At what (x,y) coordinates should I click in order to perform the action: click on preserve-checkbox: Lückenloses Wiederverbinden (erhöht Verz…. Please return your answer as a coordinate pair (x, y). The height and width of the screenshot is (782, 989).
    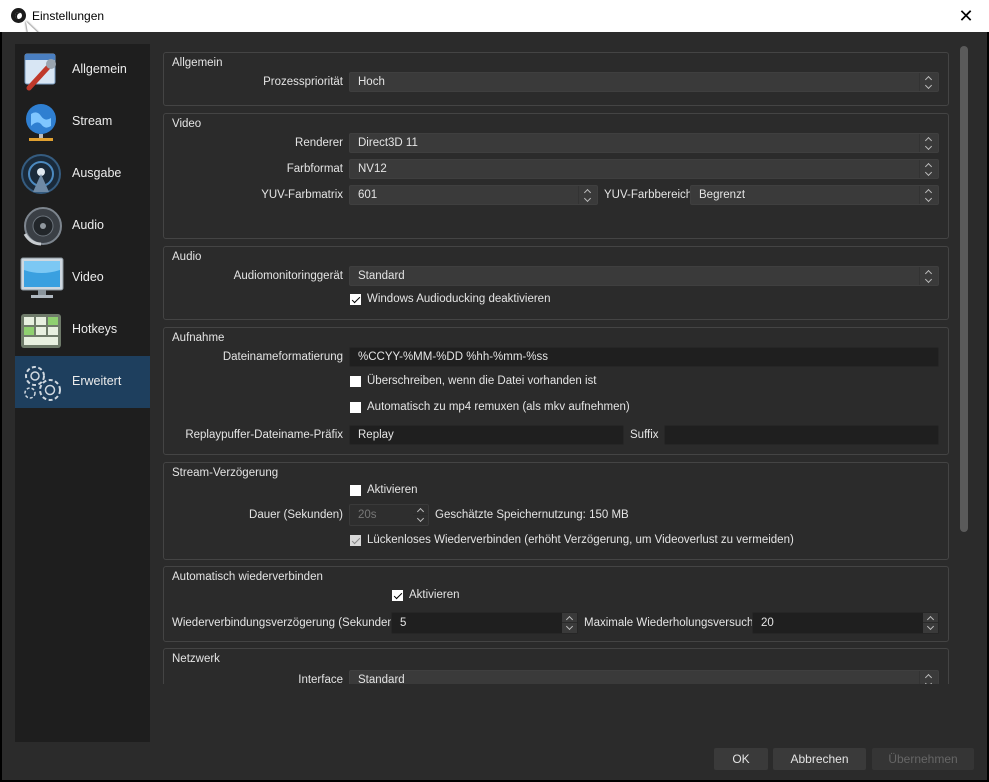
    Looking at the image, I should click on (572, 540).